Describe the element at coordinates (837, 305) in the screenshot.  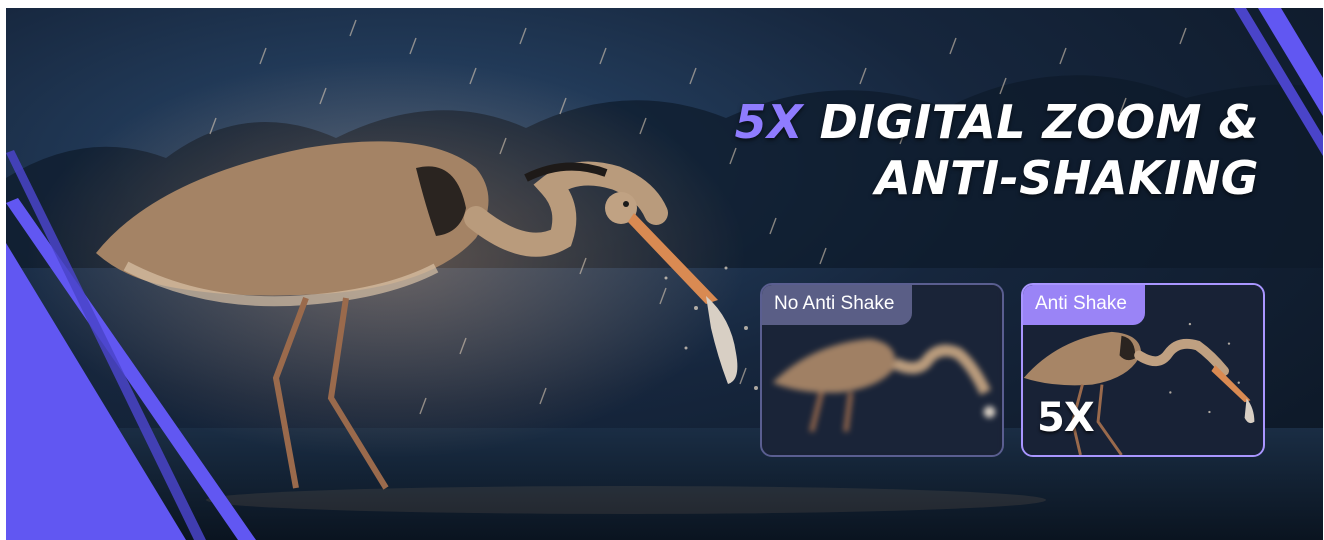
I see `no-anti-shake-label: No Anti Shake` at that location.